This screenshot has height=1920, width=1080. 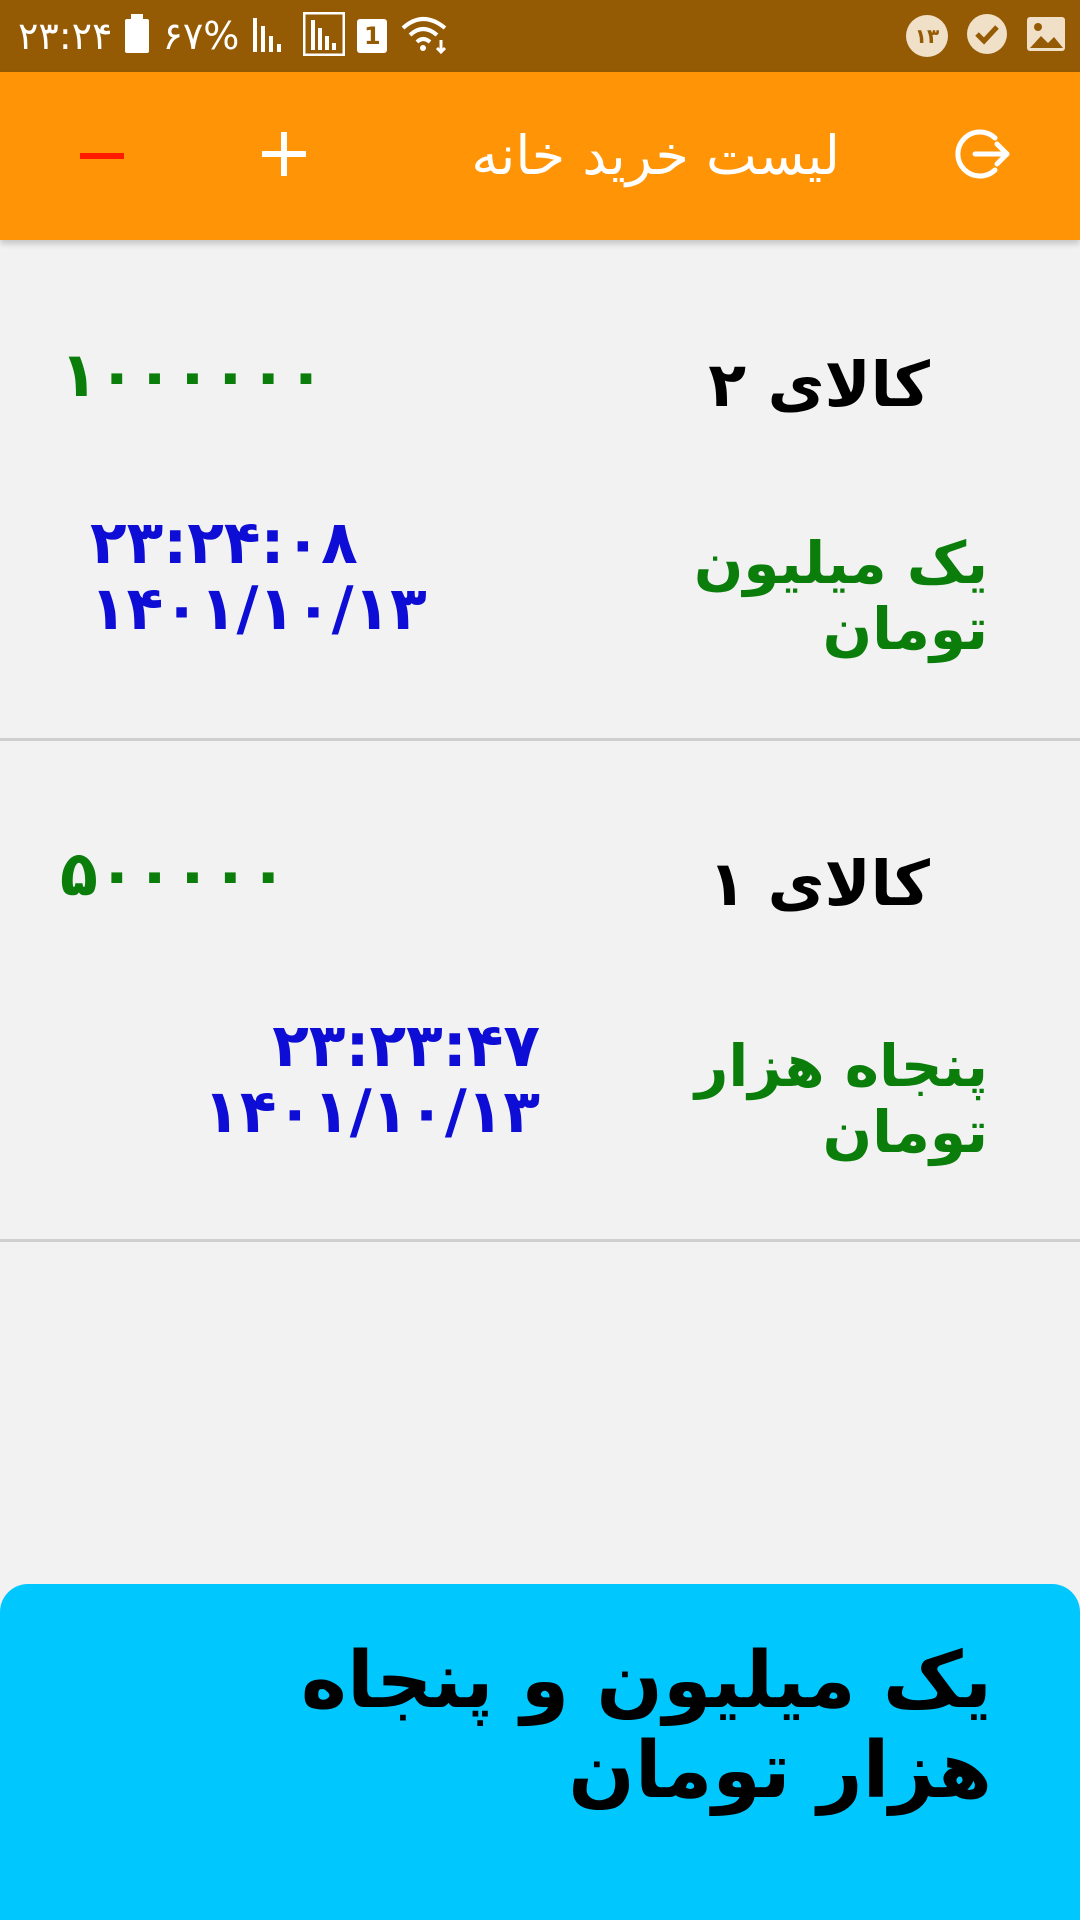 I want to click on battery-percent: ۶۷%, so click(x=201, y=36).